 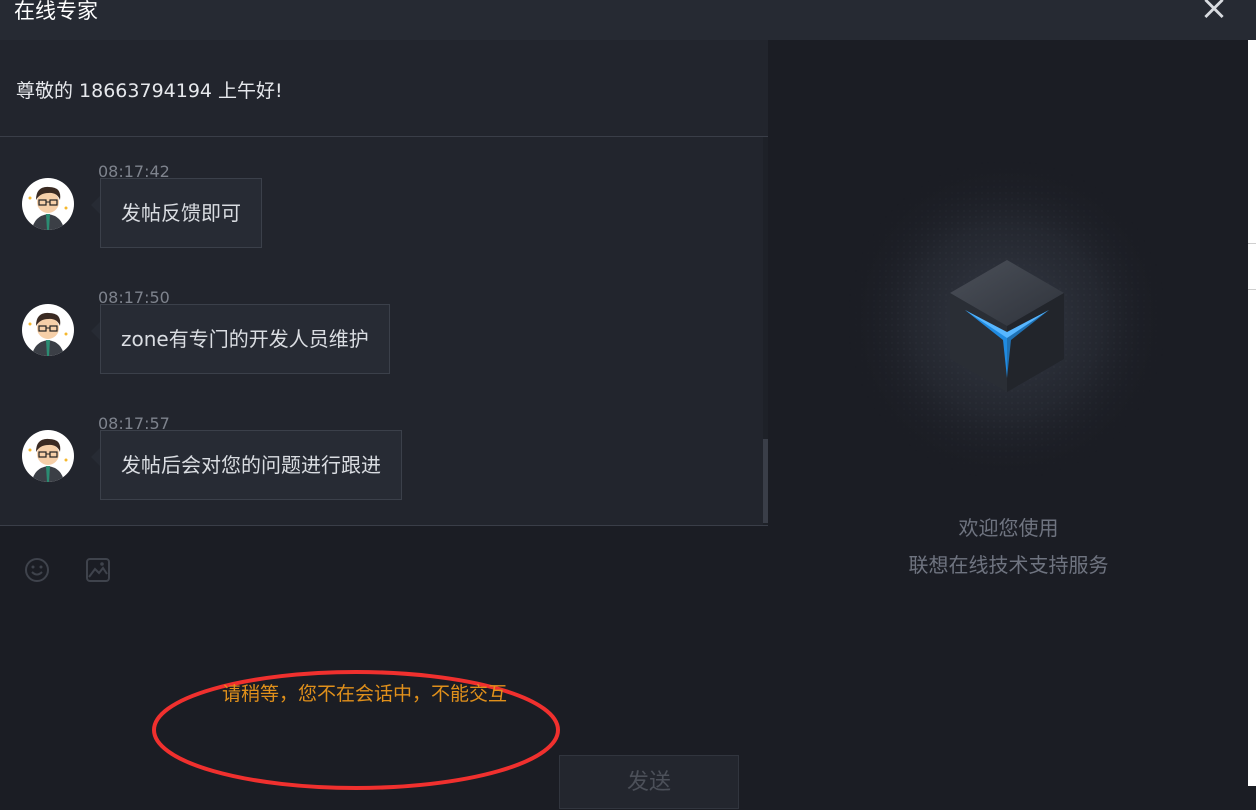 What do you see at coordinates (1252, 266) in the screenshot?
I see `background-window-divider` at bounding box center [1252, 266].